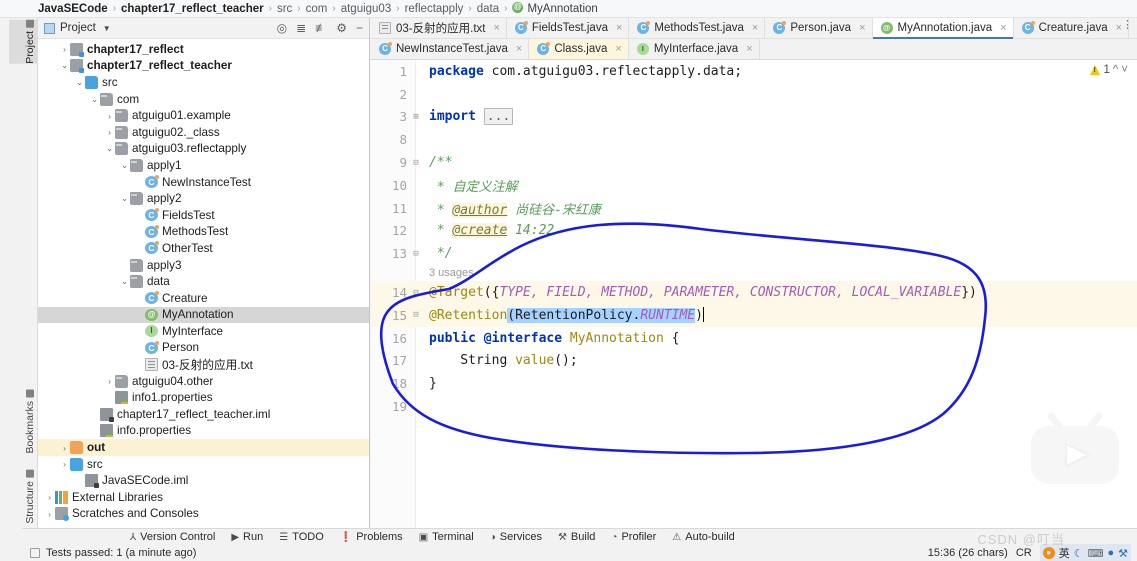 This screenshot has width=1137, height=561. I want to click on editor-tab-class-java: C Class.java ×, so click(579, 49).